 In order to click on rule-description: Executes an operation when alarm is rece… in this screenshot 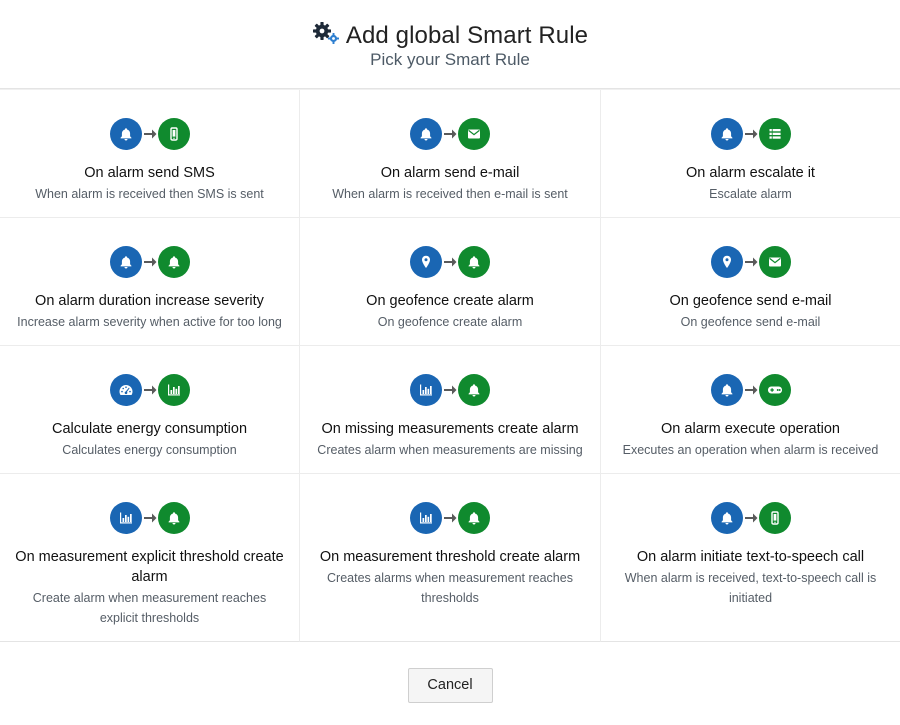, I will do `click(750, 450)`.